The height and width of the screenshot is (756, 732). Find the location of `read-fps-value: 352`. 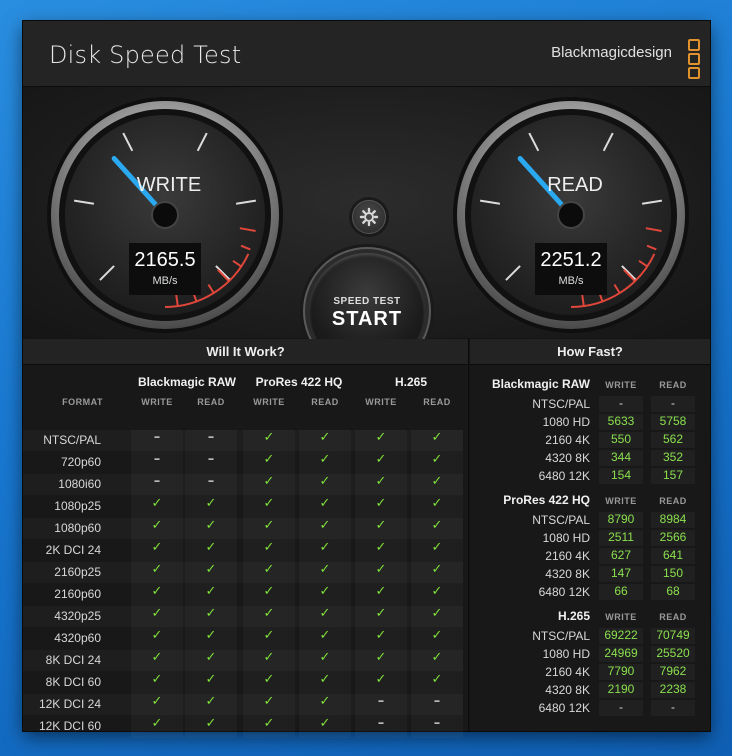

read-fps-value: 352 is located at coordinates (673, 458).